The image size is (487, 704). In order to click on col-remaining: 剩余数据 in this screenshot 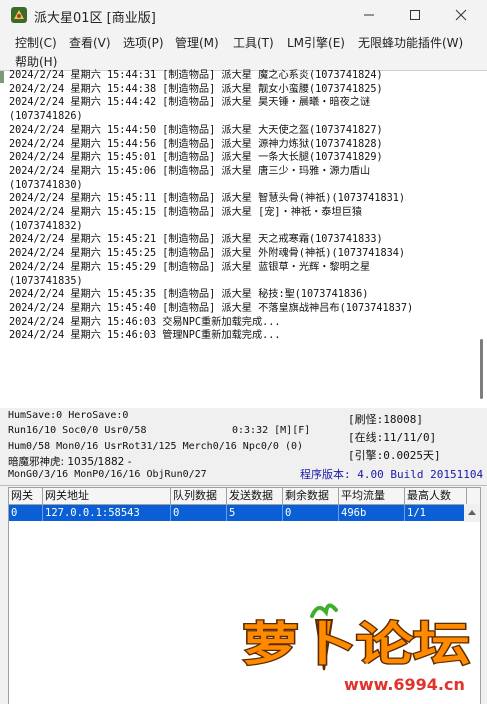, I will do `click(311, 496)`.